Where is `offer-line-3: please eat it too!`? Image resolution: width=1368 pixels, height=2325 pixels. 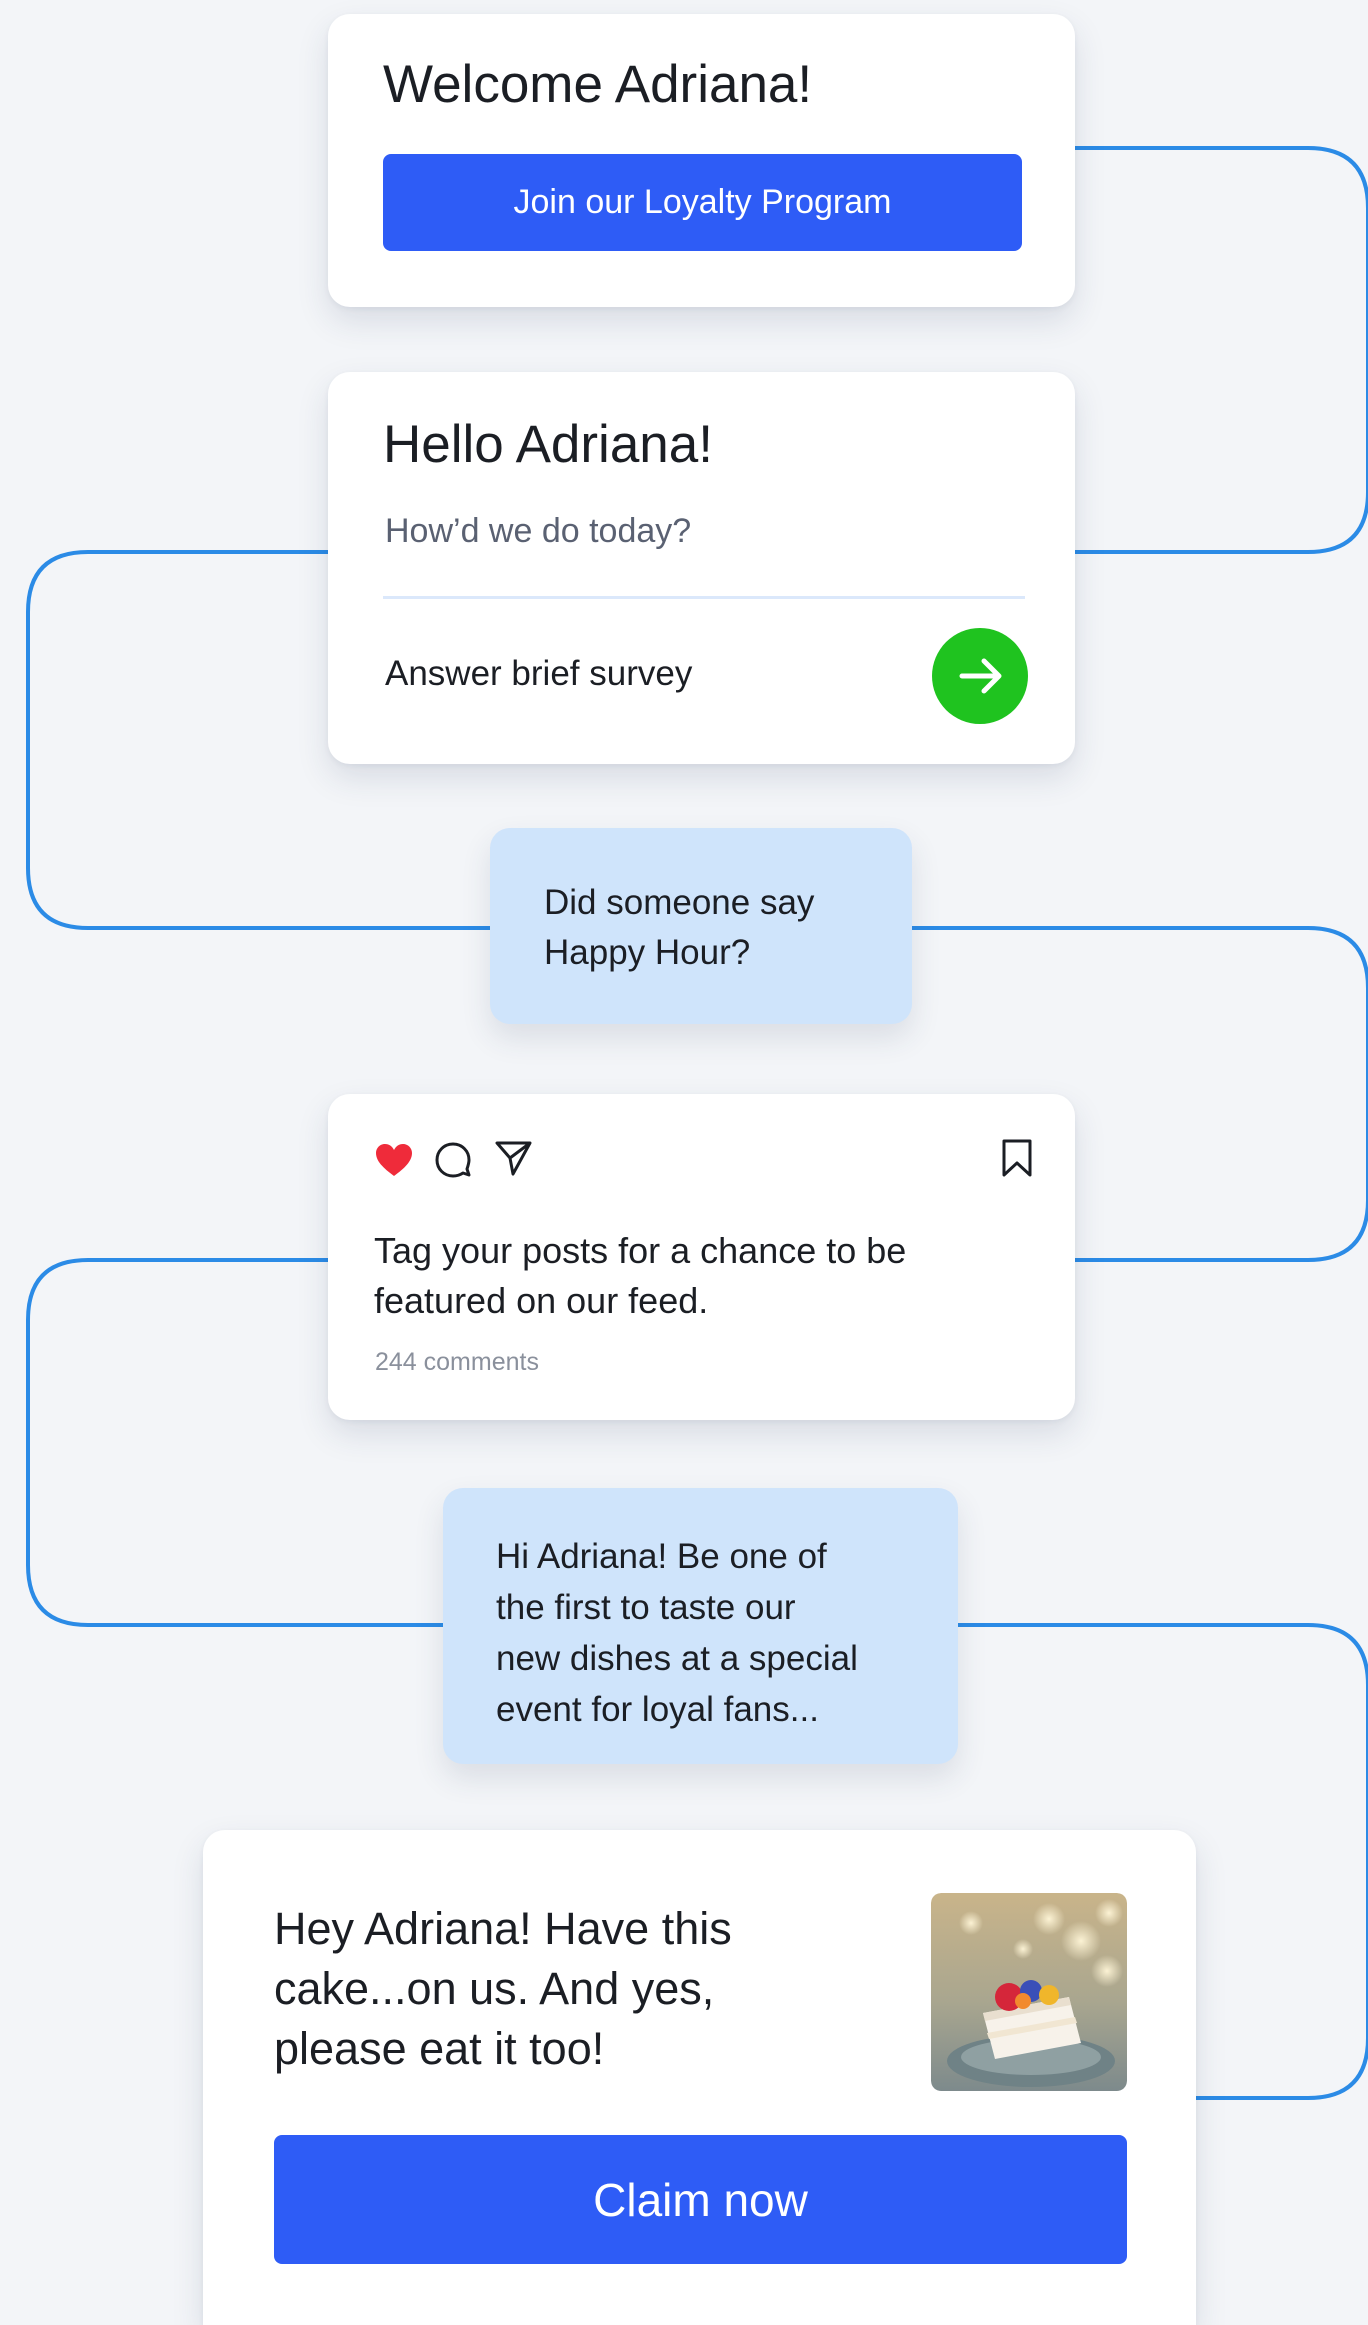 offer-line-3: please eat it too! is located at coordinates (439, 2048).